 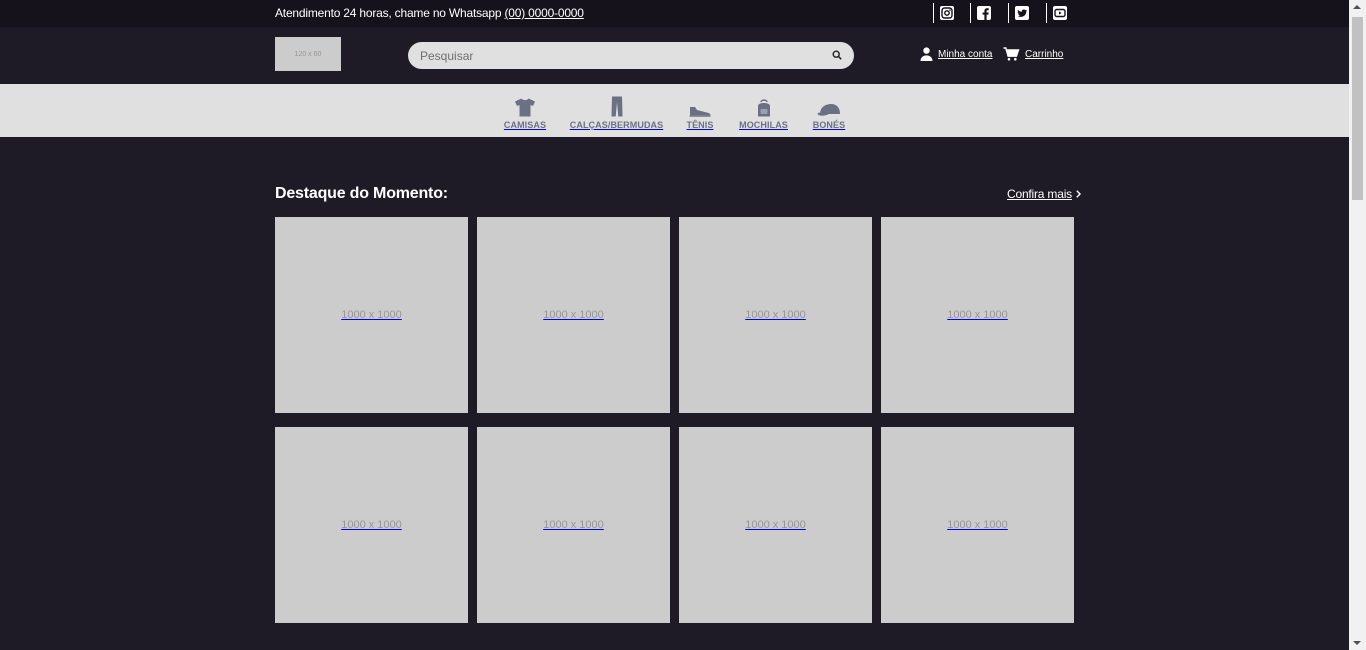 I want to click on facebook-link, so click(x=981, y=13).